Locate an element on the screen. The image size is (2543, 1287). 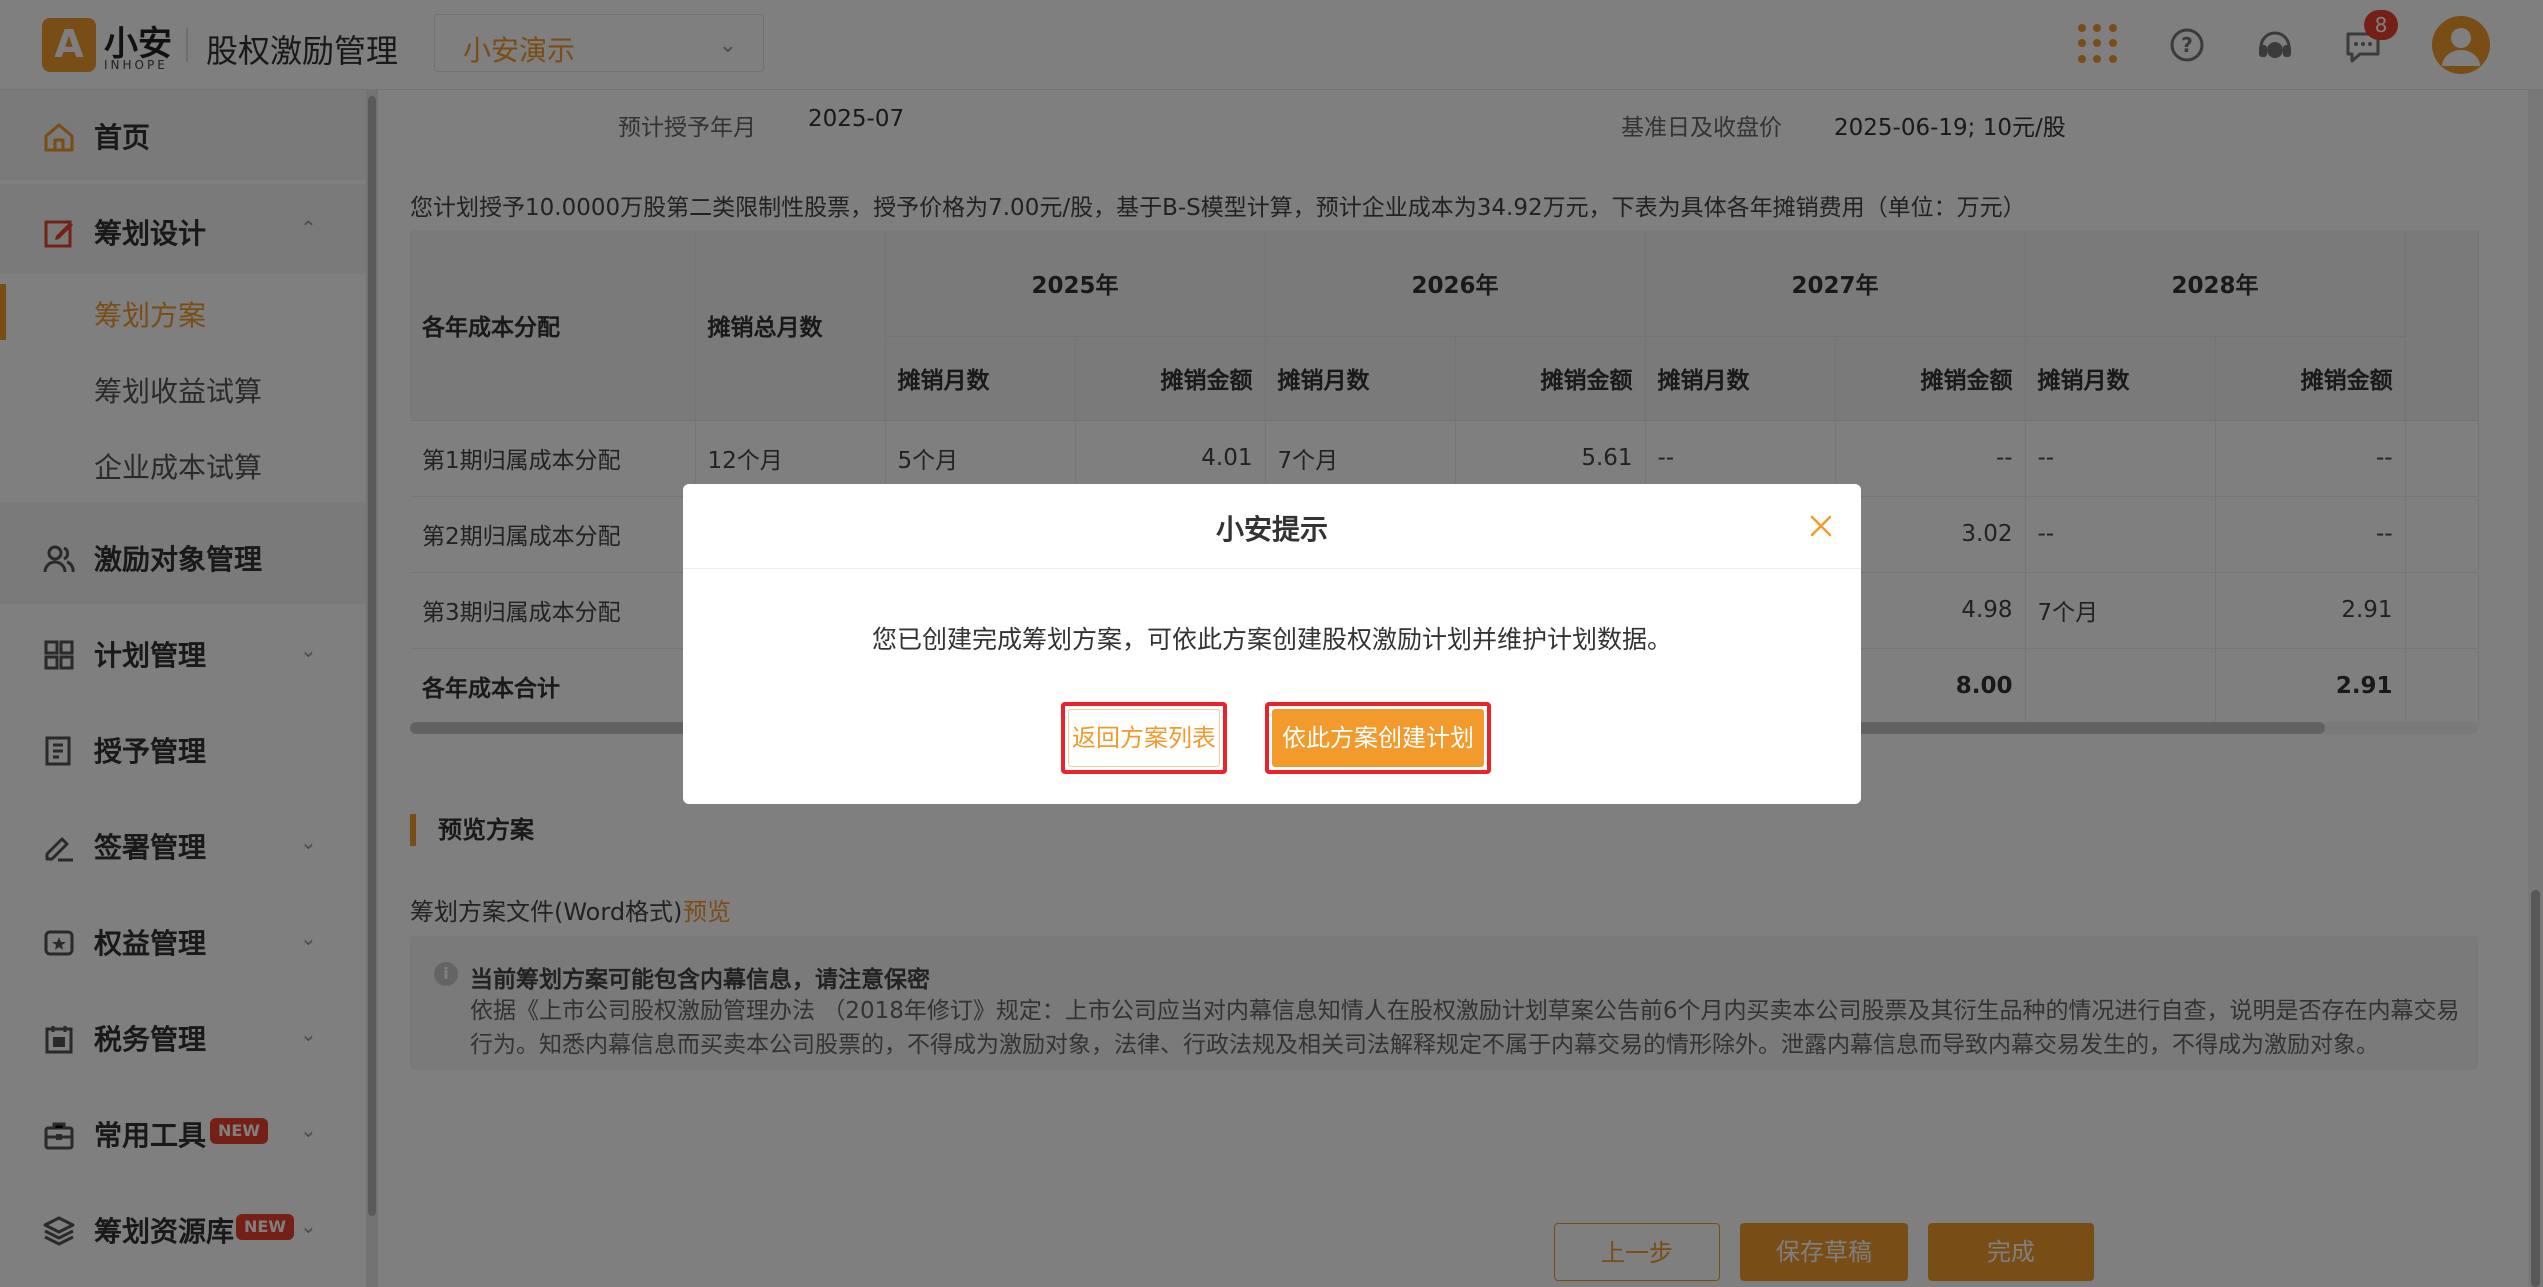
create-plan-label: 依此方案创建计划 is located at coordinates (1378, 738).